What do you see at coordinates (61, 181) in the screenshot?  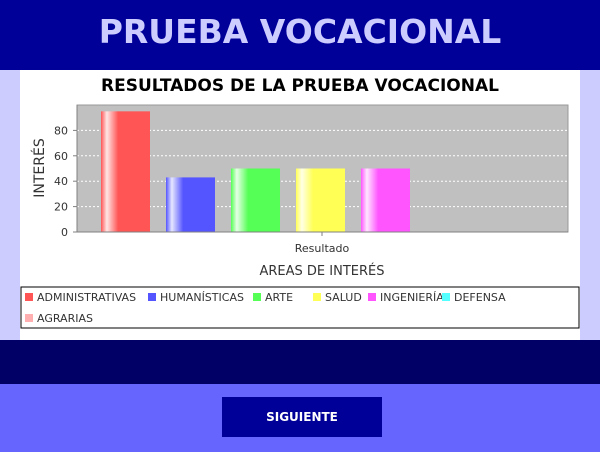 I see `y-tick-label: 40` at bounding box center [61, 181].